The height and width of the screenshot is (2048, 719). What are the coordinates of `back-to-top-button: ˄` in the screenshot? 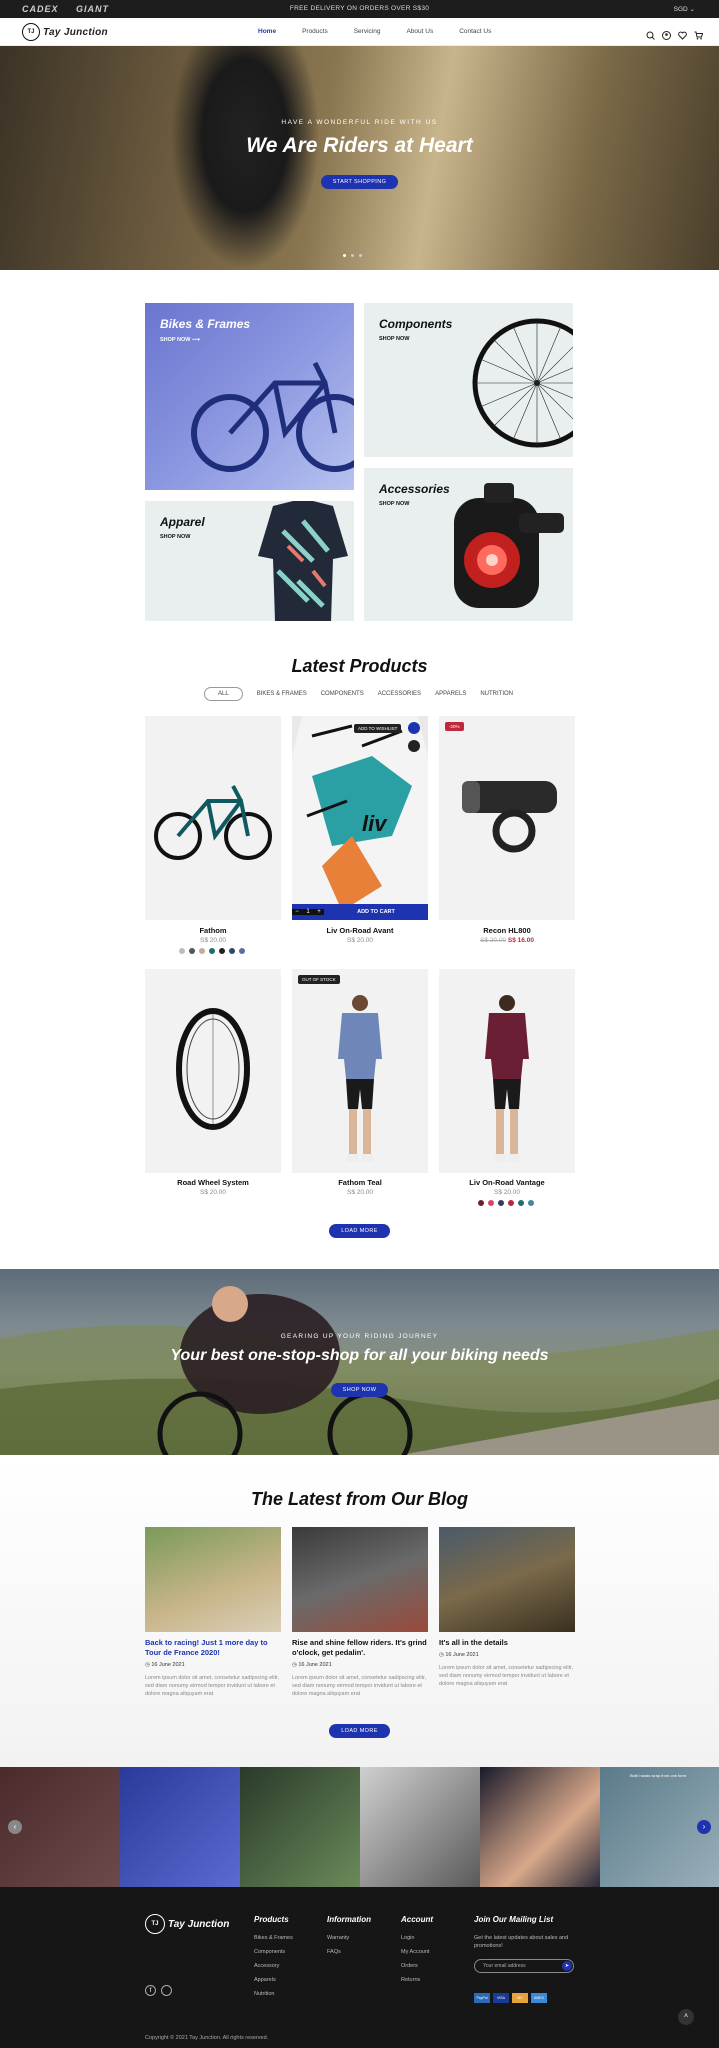 It's located at (686, 2017).